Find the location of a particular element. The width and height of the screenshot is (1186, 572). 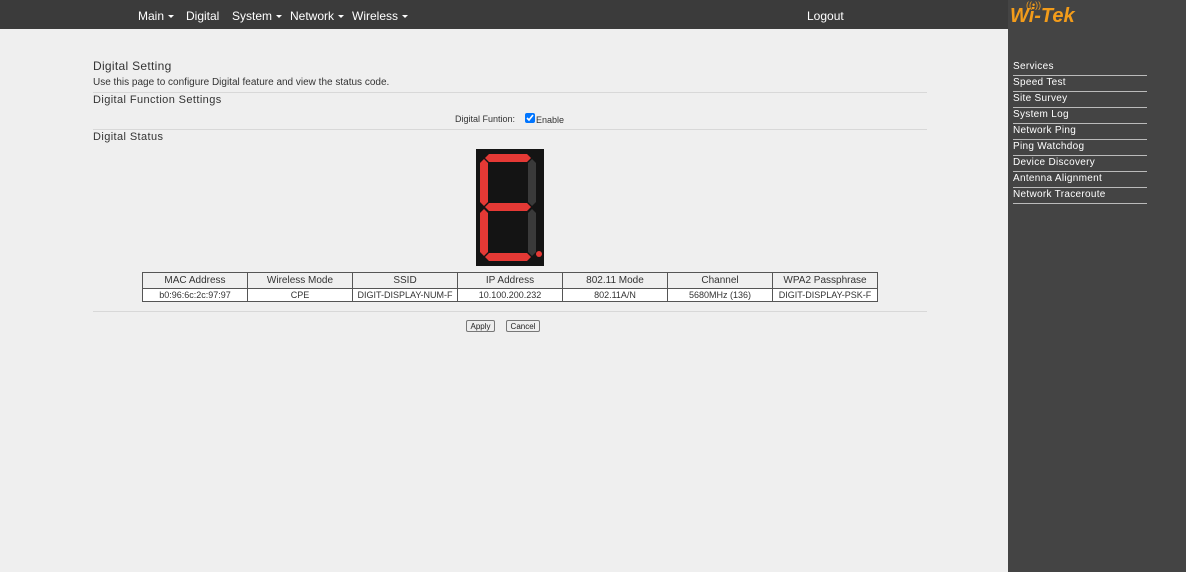

column-header-wireless-mode: Wireless Mode is located at coordinates (300, 280).